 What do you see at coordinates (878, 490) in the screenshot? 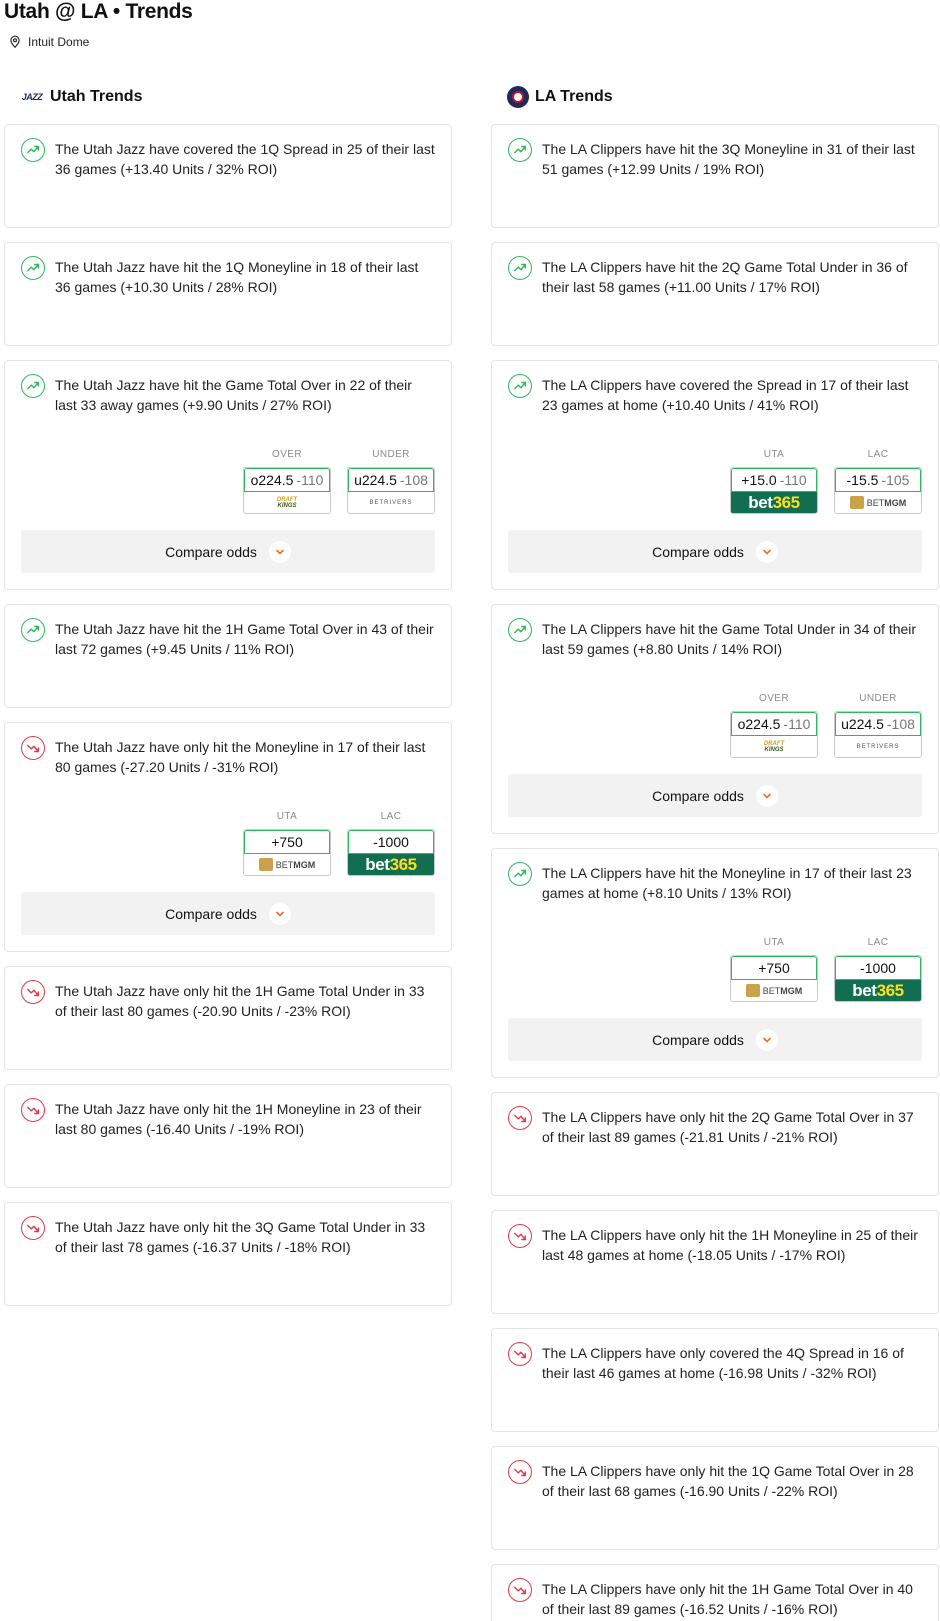
I see `odds-button: -15.5 -105 BETMGM` at bounding box center [878, 490].